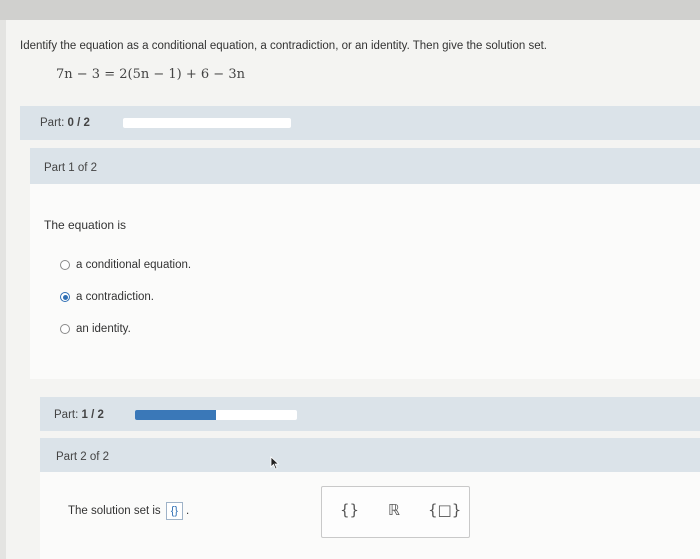 This screenshot has width=700, height=559. I want to click on equation-rhs: 2(5n − 1) + 6 − 3n, so click(182, 74).